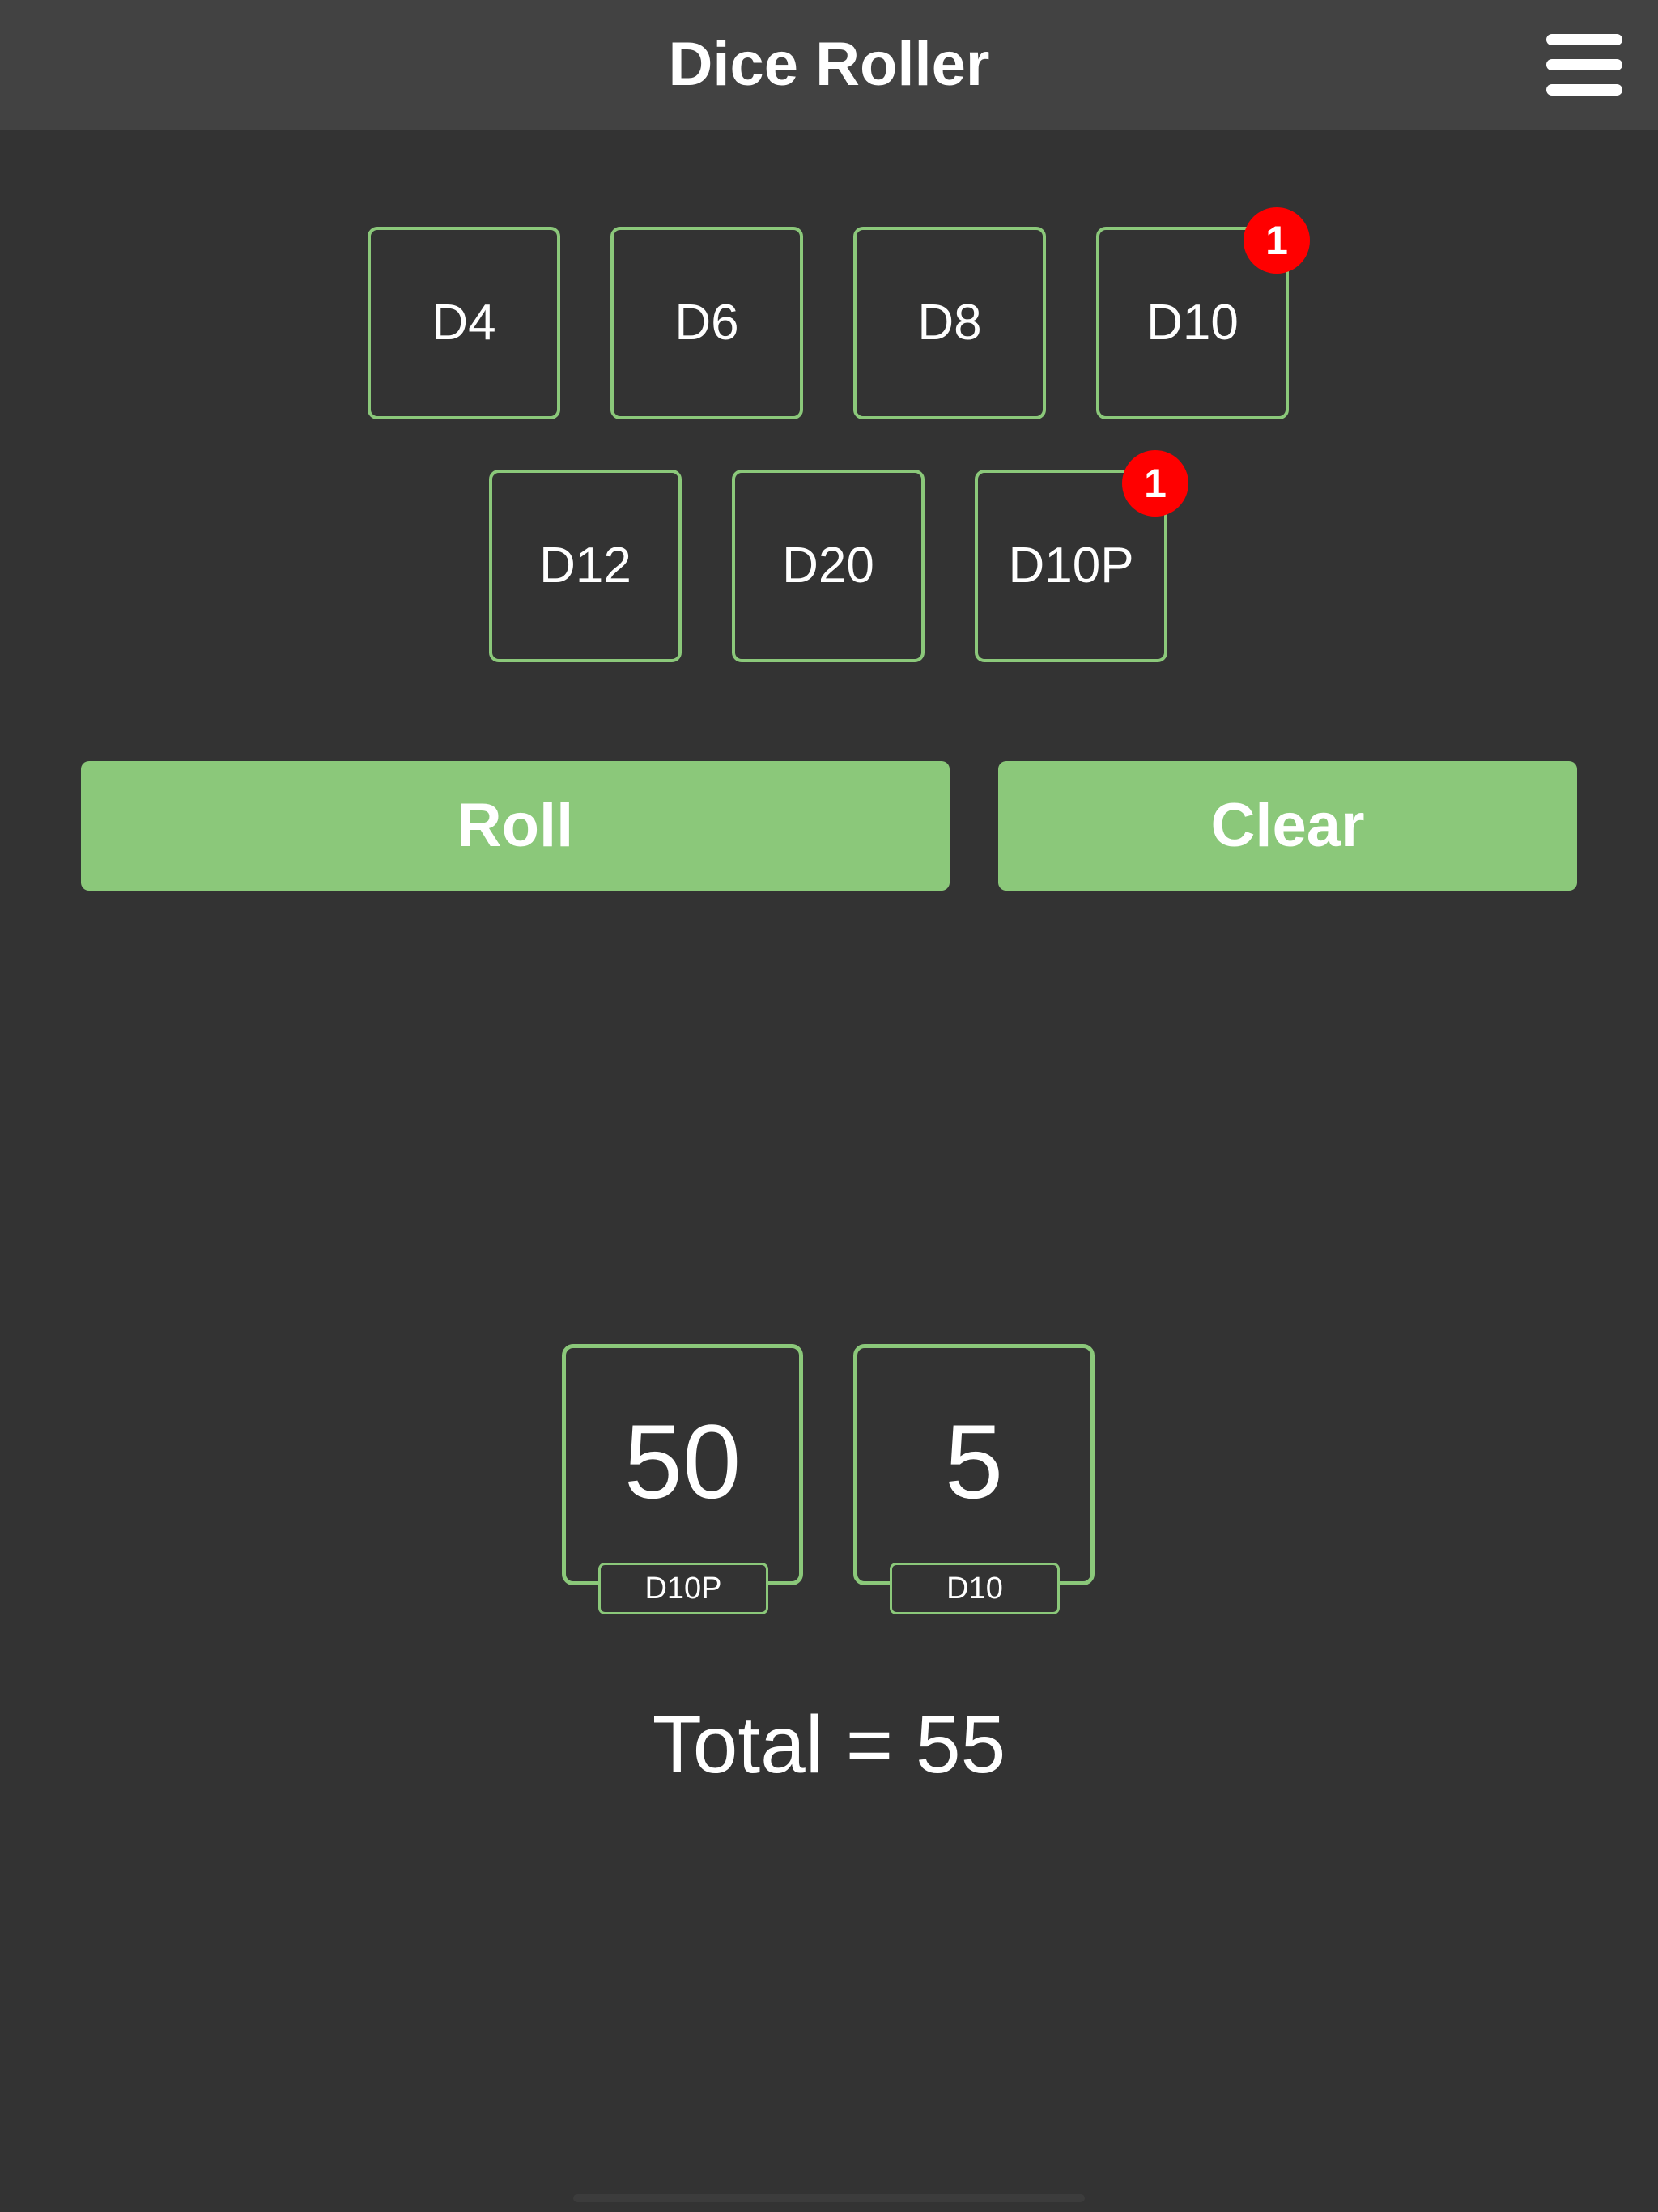 This screenshot has height=2212, width=1658. I want to click on result-die-tag: D10, so click(975, 1589).